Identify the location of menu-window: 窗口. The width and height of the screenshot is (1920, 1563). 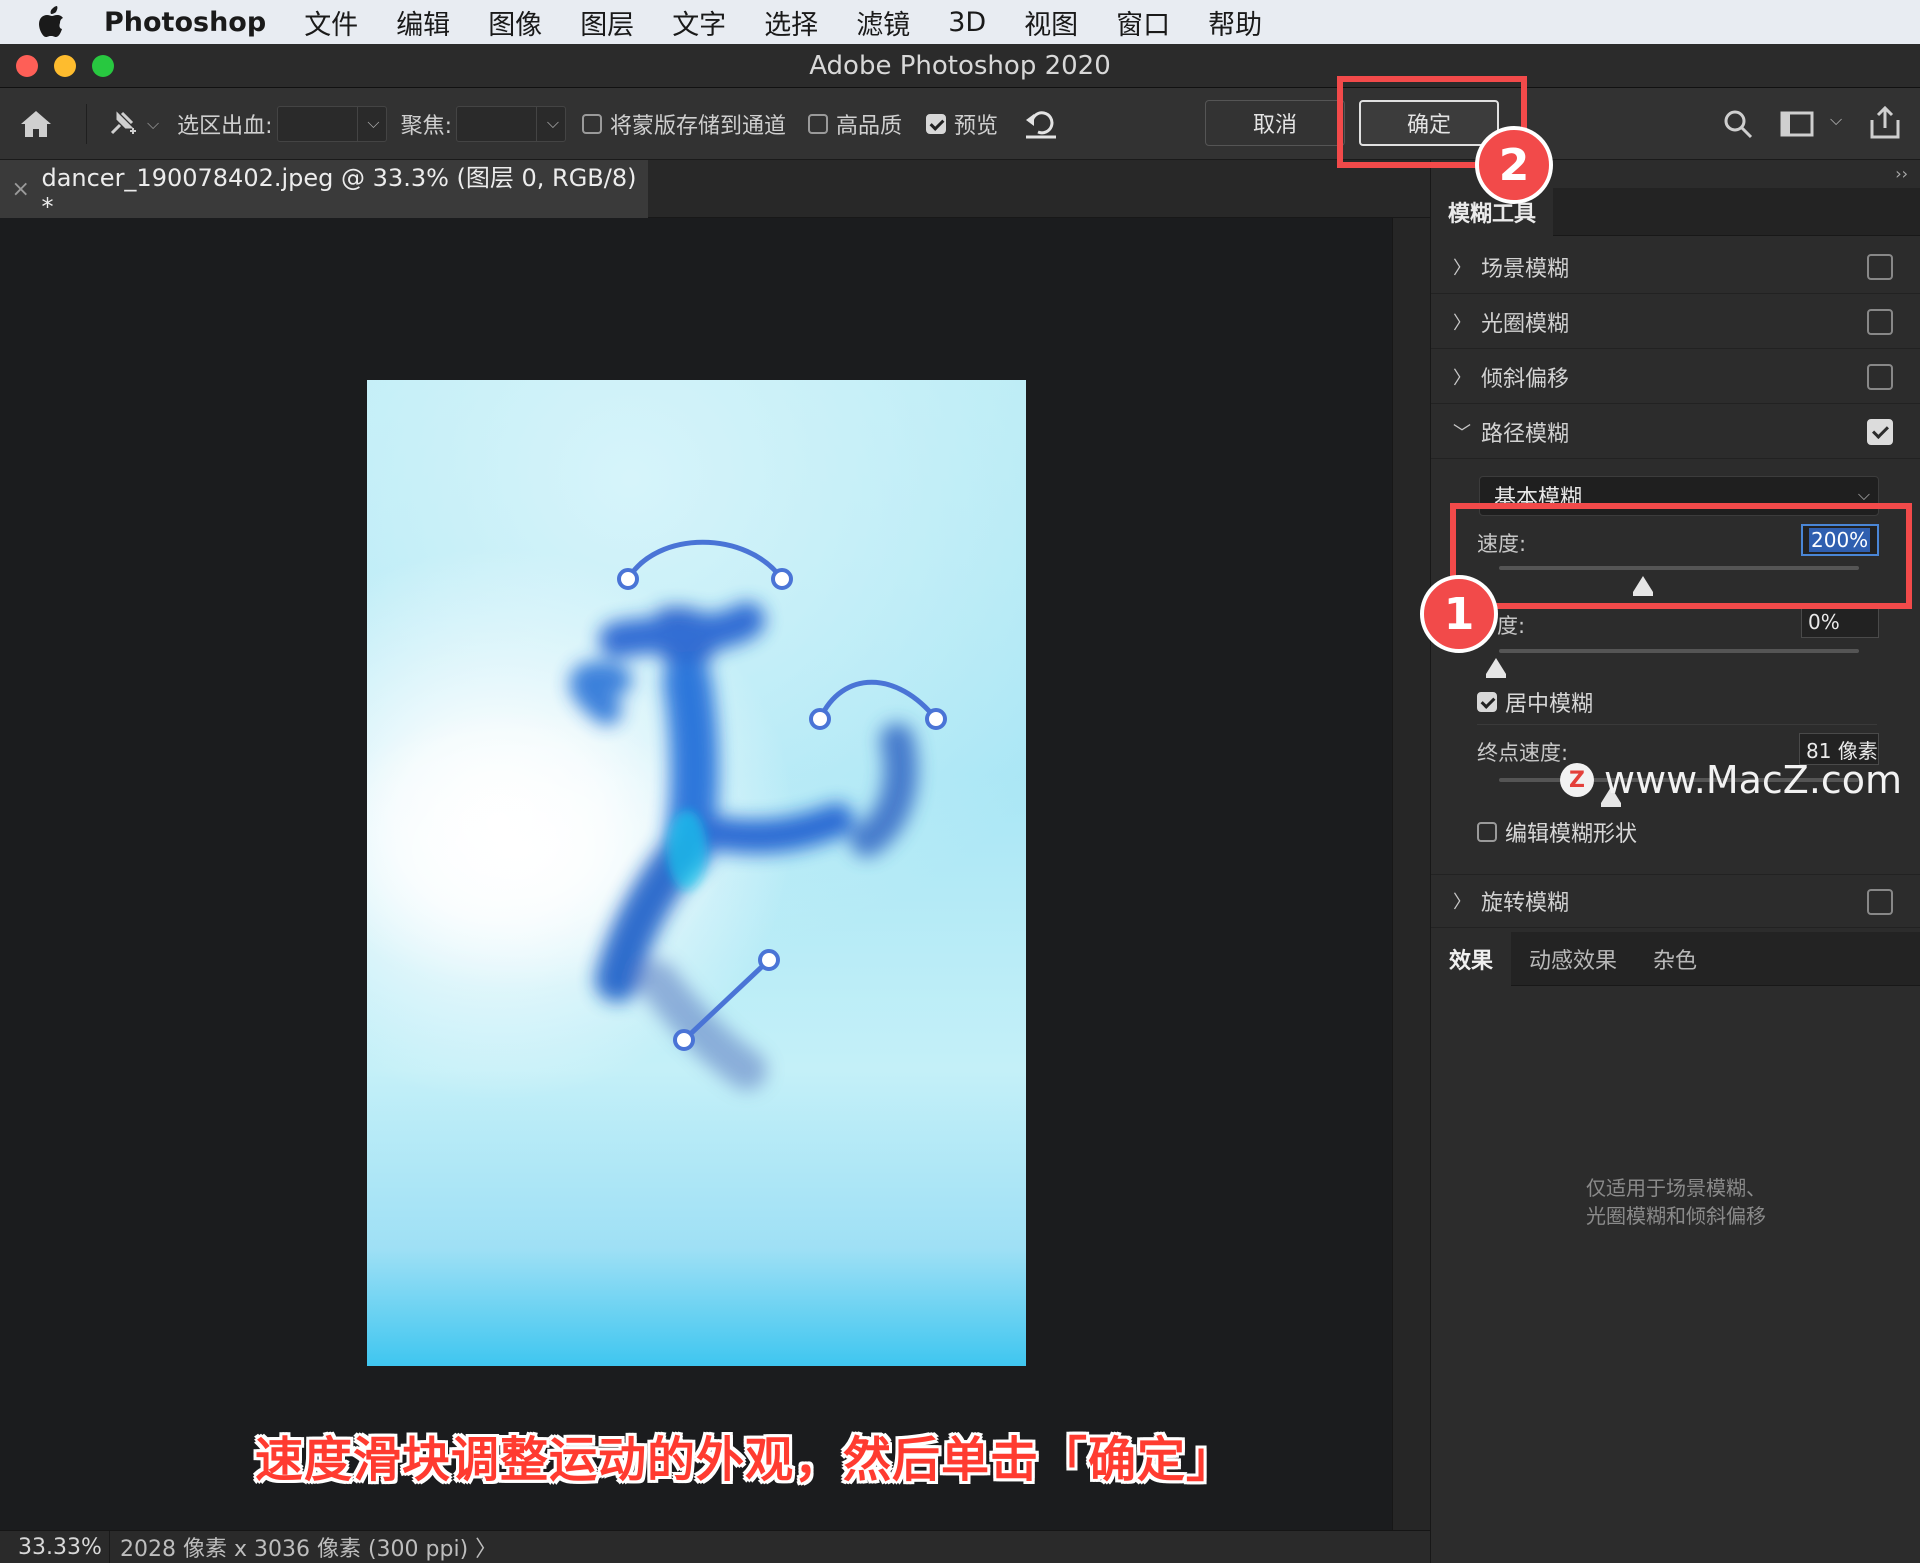
(1143, 22).